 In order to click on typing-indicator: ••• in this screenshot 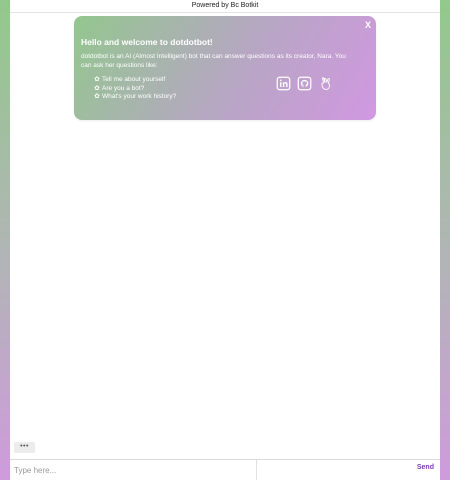, I will do `click(24, 447)`.